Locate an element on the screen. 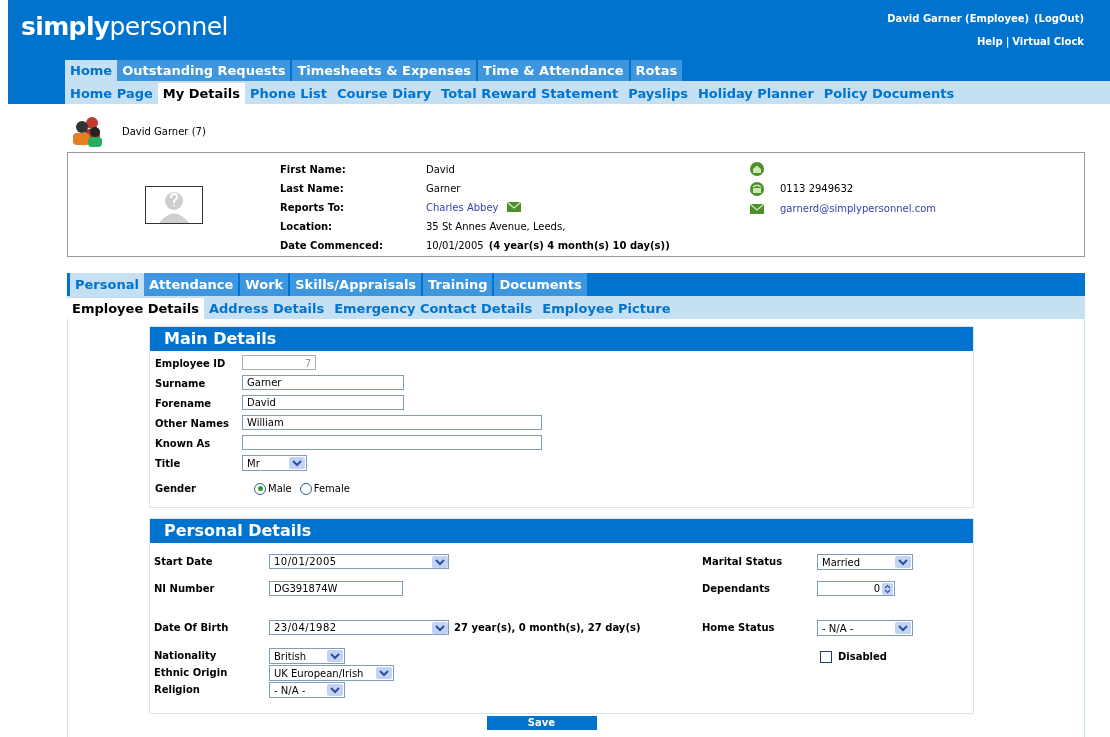 The image size is (1110, 737). tab: Work is located at coordinates (264, 284).